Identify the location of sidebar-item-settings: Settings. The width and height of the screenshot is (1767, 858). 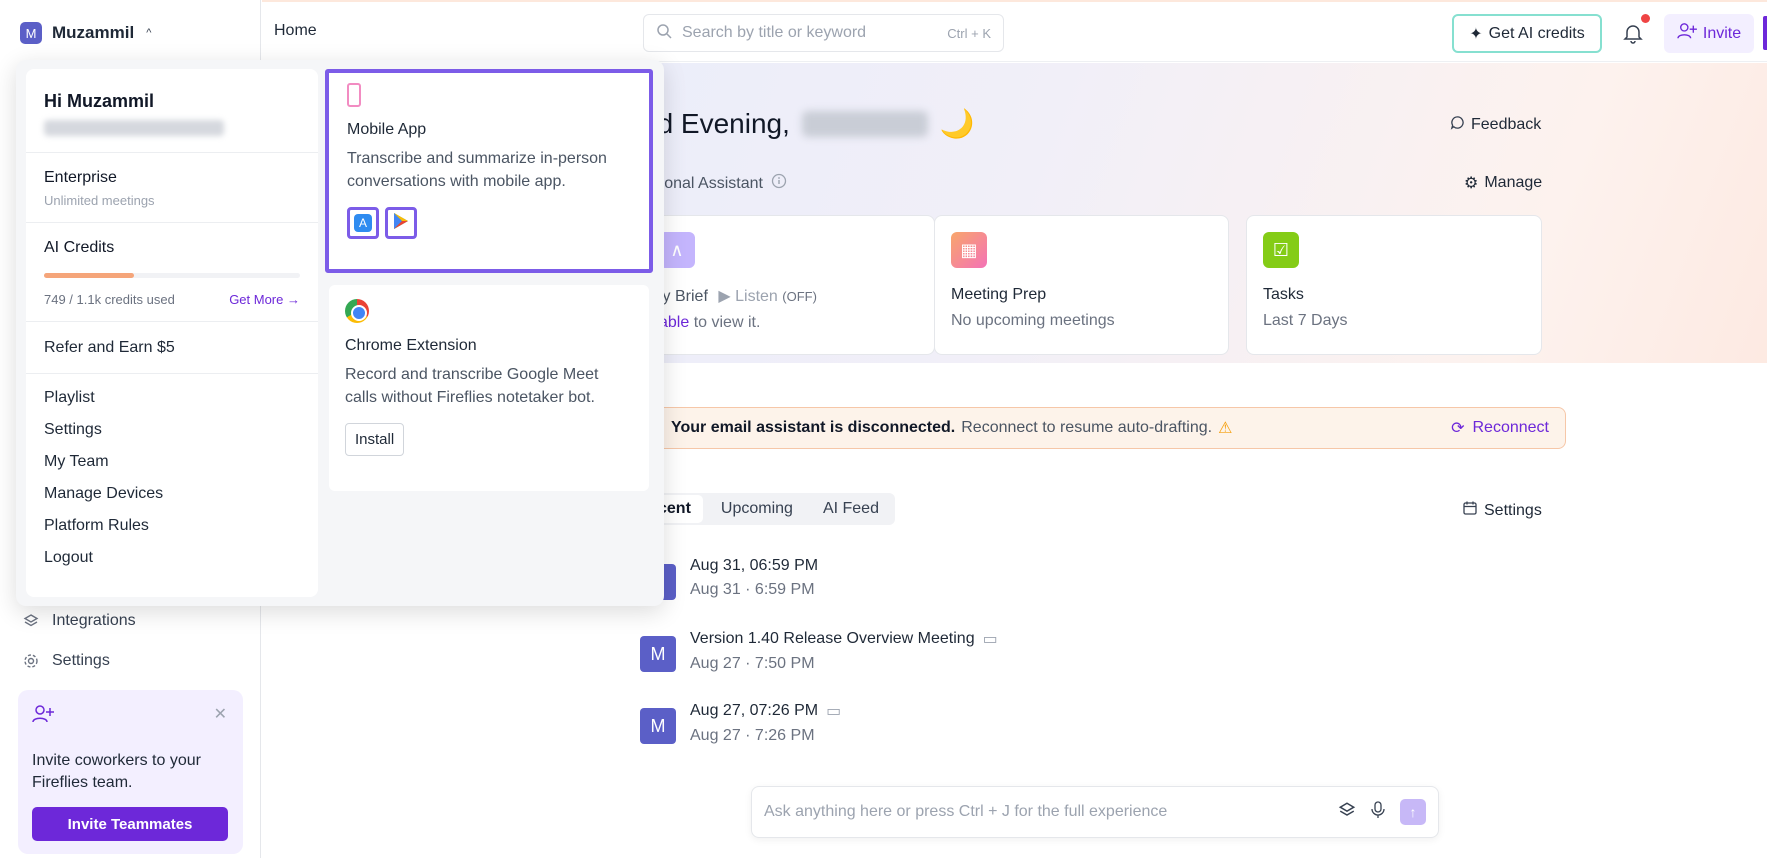
(66, 661).